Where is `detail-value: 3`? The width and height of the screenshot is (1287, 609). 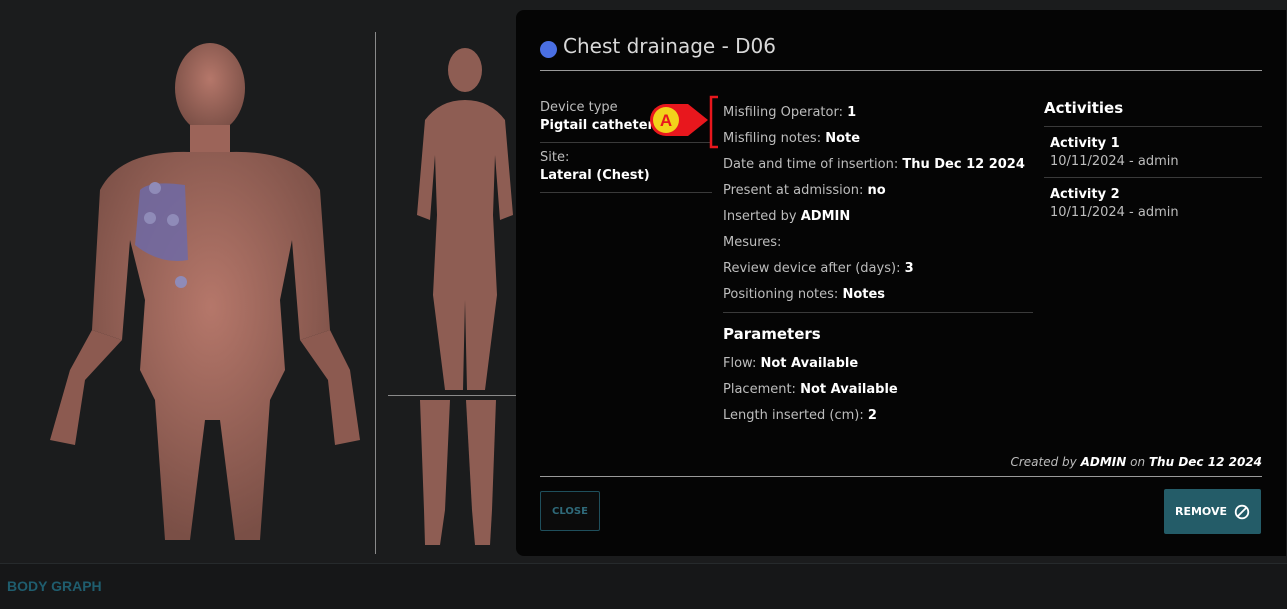 detail-value: 3 is located at coordinates (909, 268).